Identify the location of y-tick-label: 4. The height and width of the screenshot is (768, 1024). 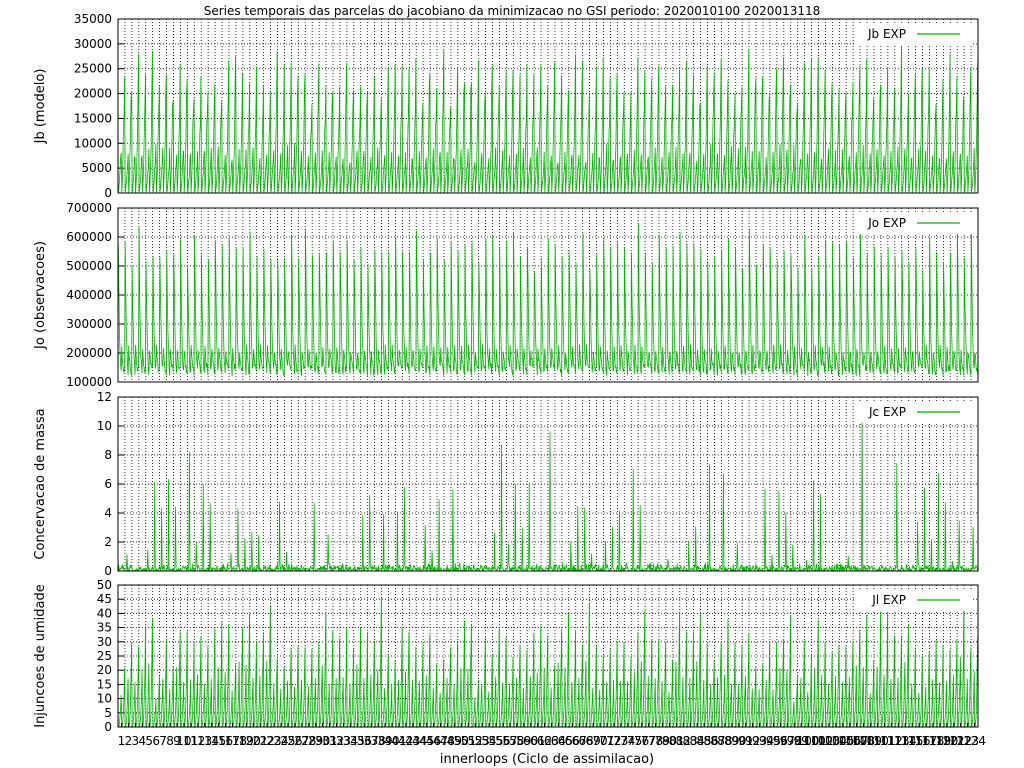
(108, 513).